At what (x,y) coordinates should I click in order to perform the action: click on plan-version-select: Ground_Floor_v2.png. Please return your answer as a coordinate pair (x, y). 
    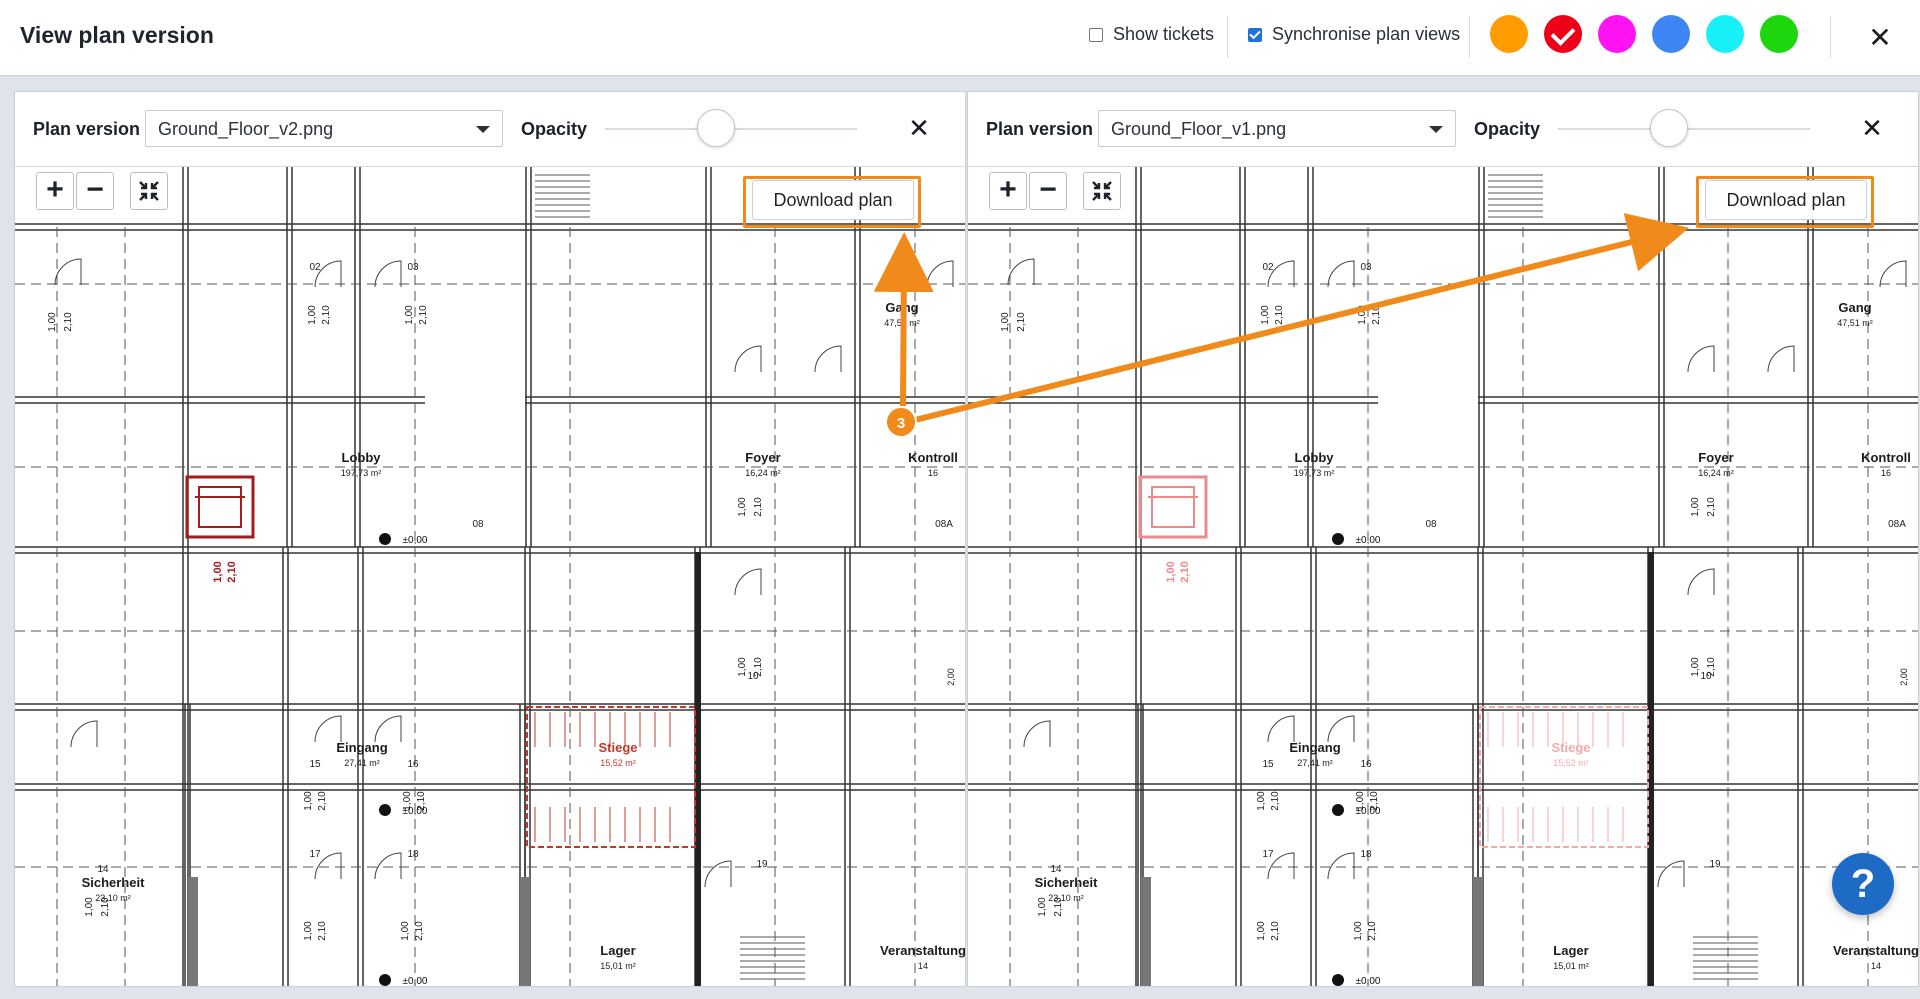
    Looking at the image, I should click on (324, 128).